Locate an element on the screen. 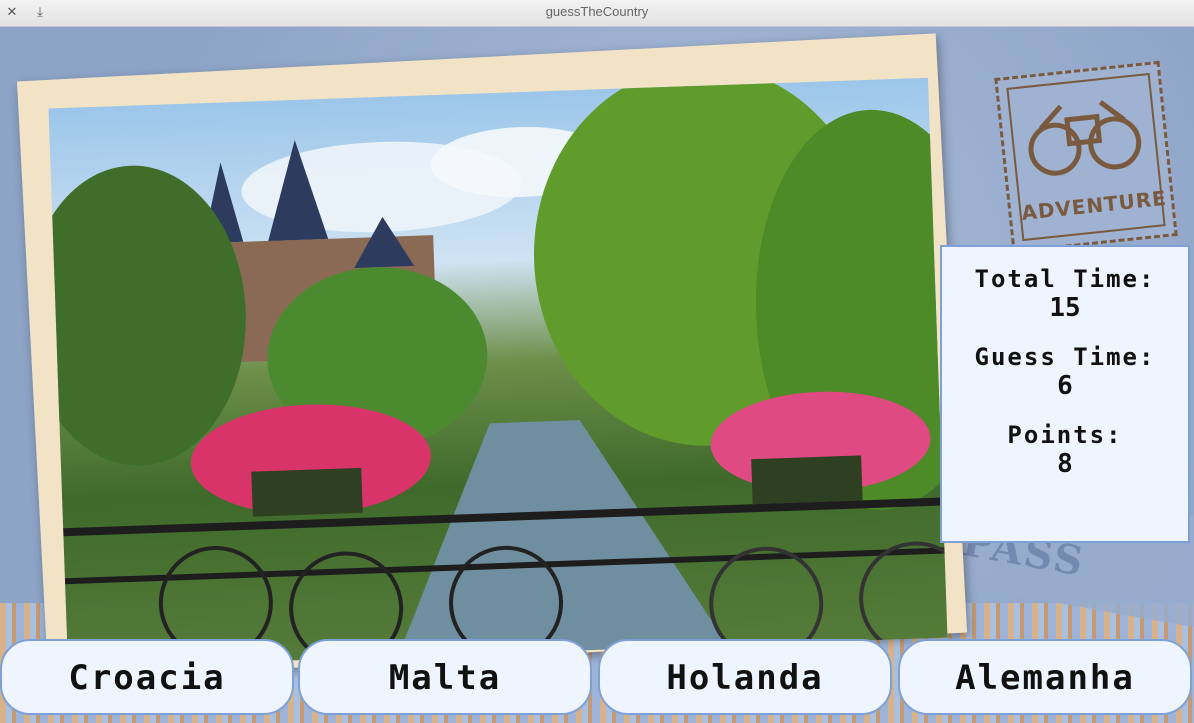 The width and height of the screenshot is (1194, 723). total-time-value: 15 is located at coordinates (1065, 308).